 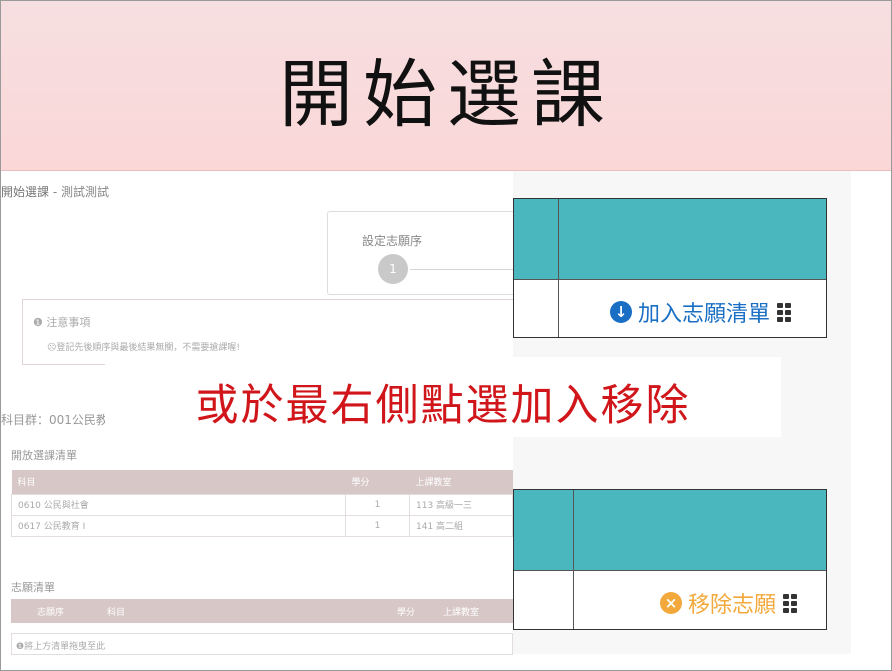 What do you see at coordinates (178, 525) in the screenshot?
I see `cell-subject: 0617 公民教育 I` at bounding box center [178, 525].